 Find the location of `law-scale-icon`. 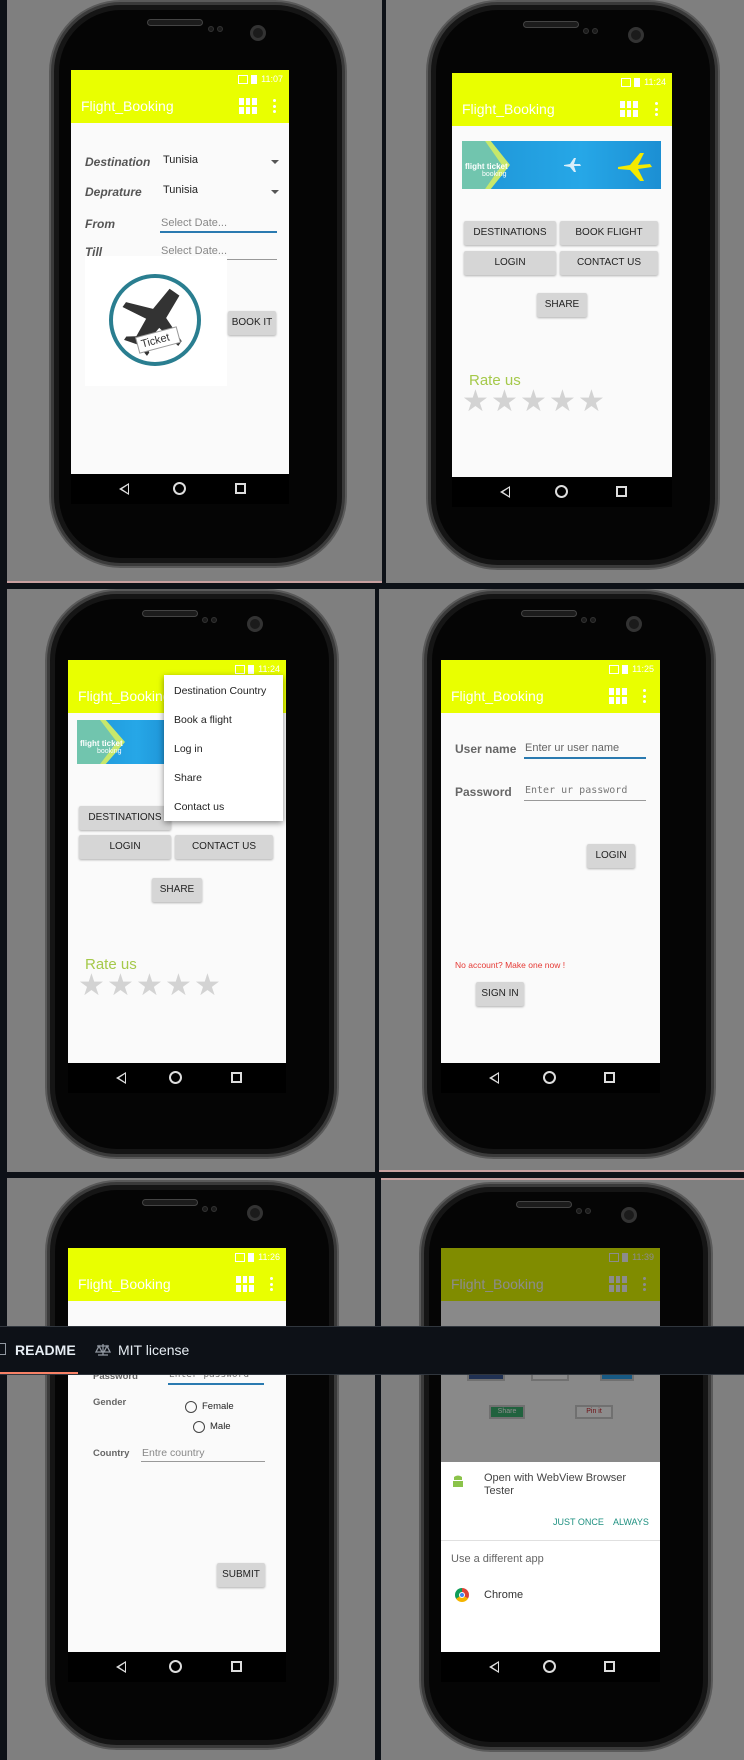

law-scale-icon is located at coordinates (103, 1350).